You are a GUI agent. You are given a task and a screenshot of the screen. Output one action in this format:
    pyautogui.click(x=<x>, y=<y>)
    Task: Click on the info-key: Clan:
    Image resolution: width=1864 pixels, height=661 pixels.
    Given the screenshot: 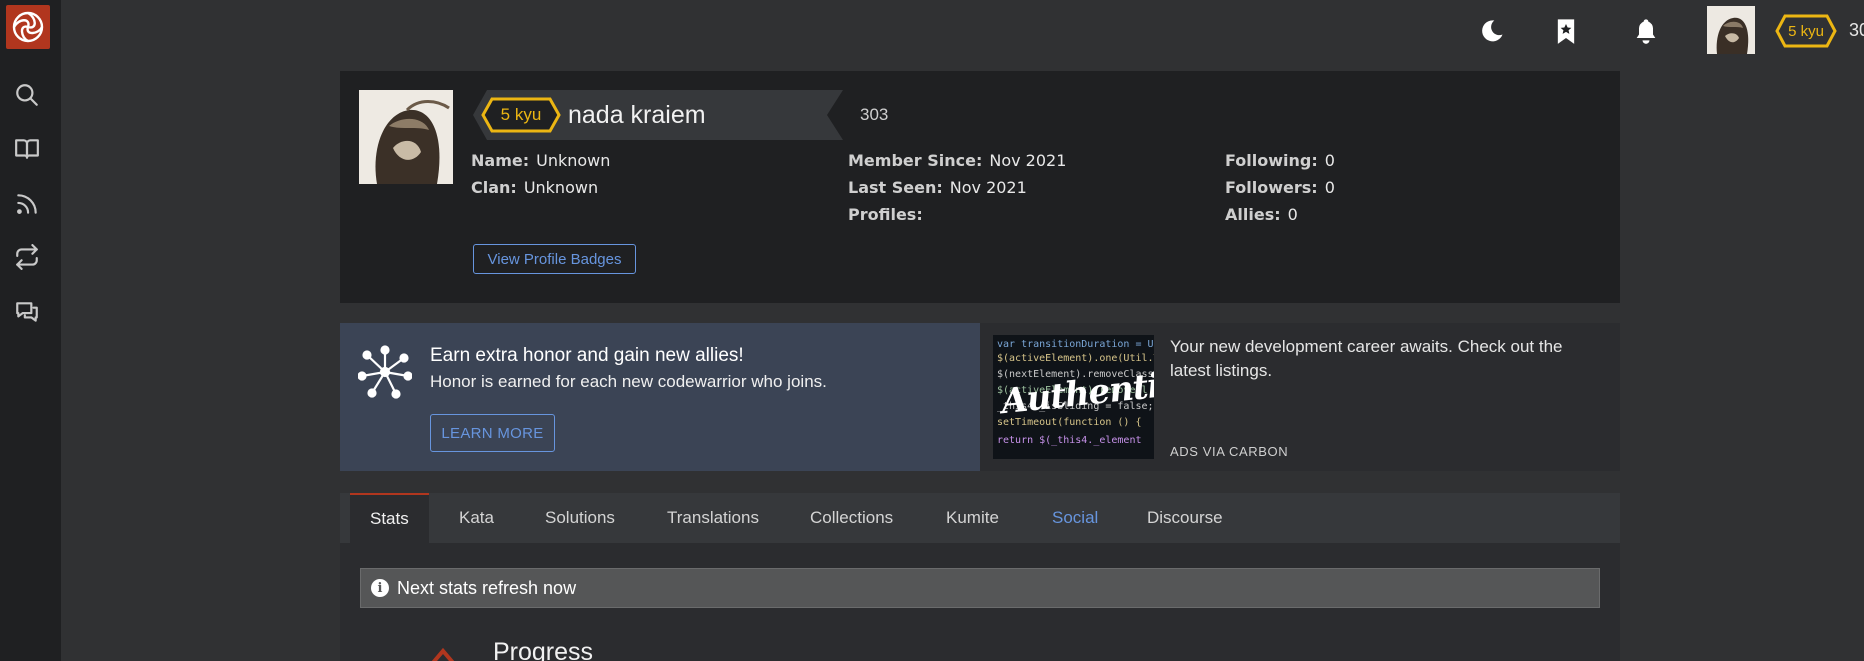 What is the action you would take?
    pyautogui.click(x=494, y=187)
    